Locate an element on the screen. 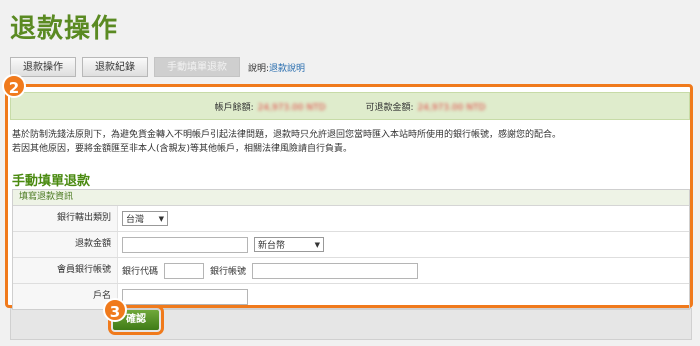 The width and height of the screenshot is (700, 346). tab-refund-records: 退款紀錄 is located at coordinates (115, 67).